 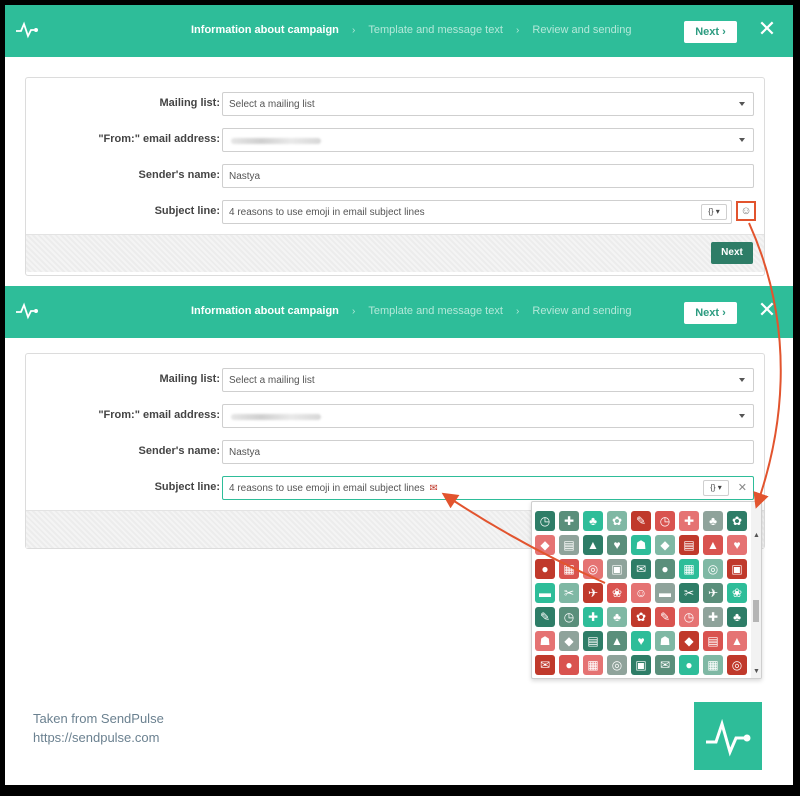 I want to click on emoji-option: ☺, so click(x=641, y=593).